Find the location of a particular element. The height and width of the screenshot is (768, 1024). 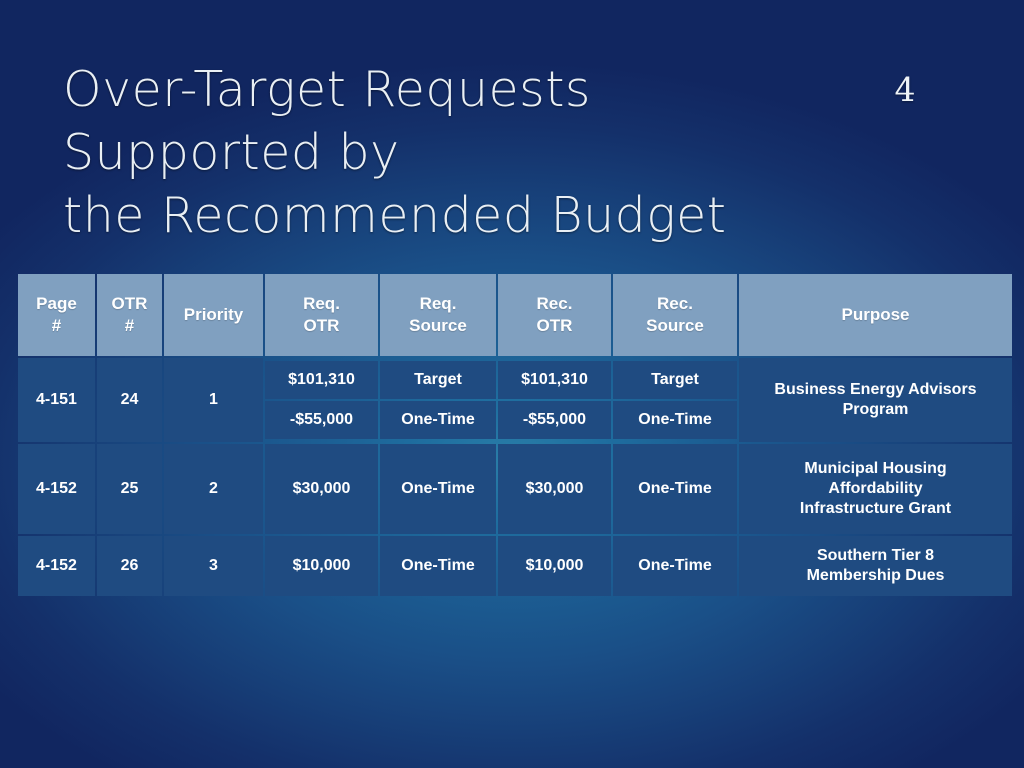

column-header-req-source-line2: Source is located at coordinates (438, 325).